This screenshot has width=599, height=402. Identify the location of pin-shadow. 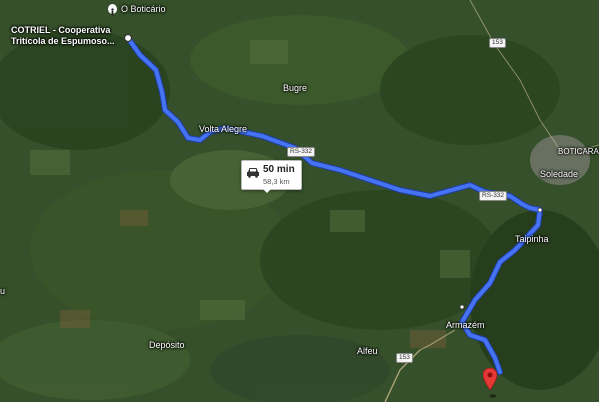
(493, 396).